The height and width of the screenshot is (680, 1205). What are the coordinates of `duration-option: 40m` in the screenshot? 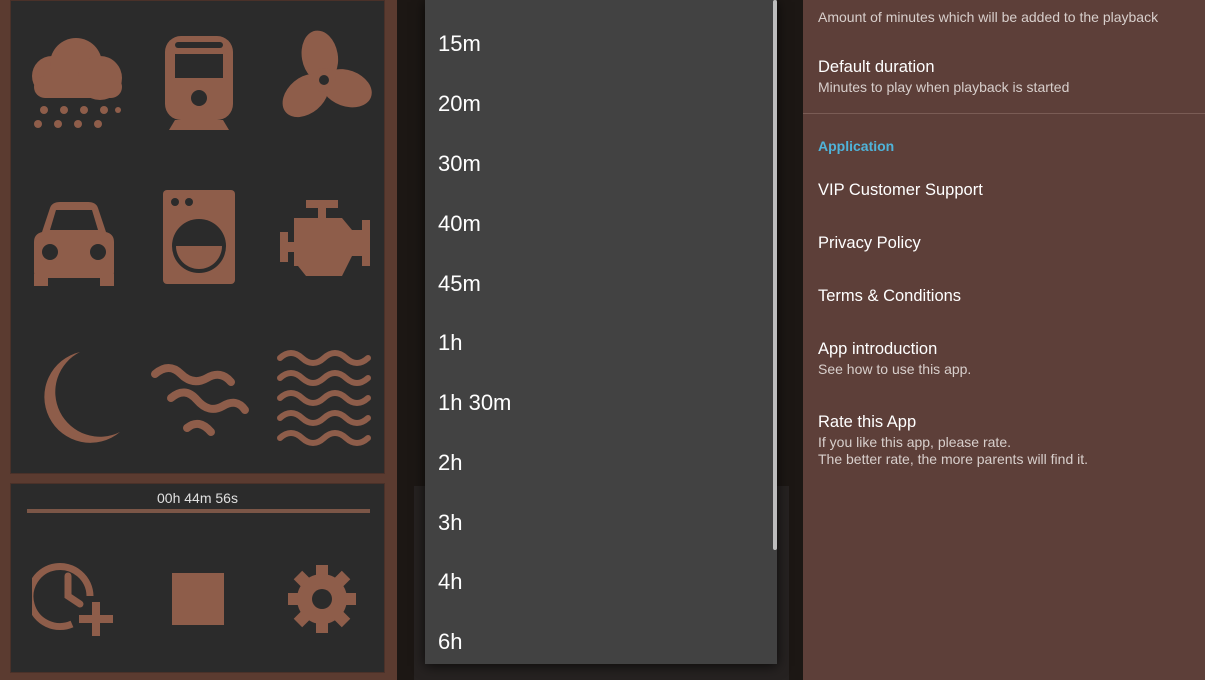 It's located at (600, 224).